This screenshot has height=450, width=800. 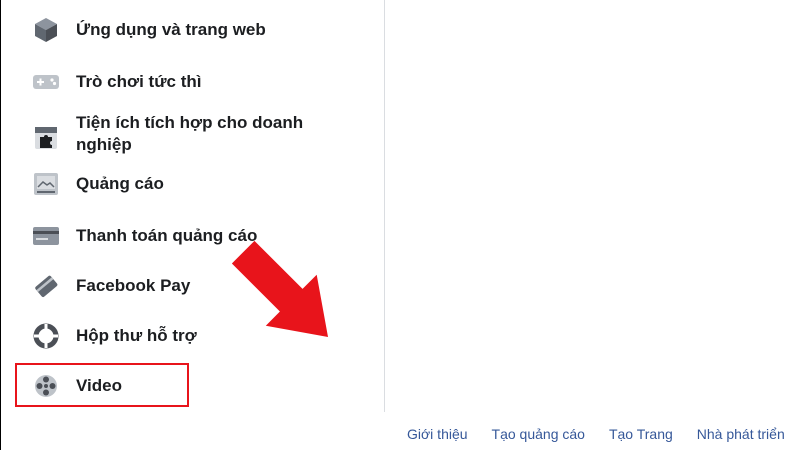 I want to click on sidebar-item-label: Facebook Pay, so click(x=133, y=285).